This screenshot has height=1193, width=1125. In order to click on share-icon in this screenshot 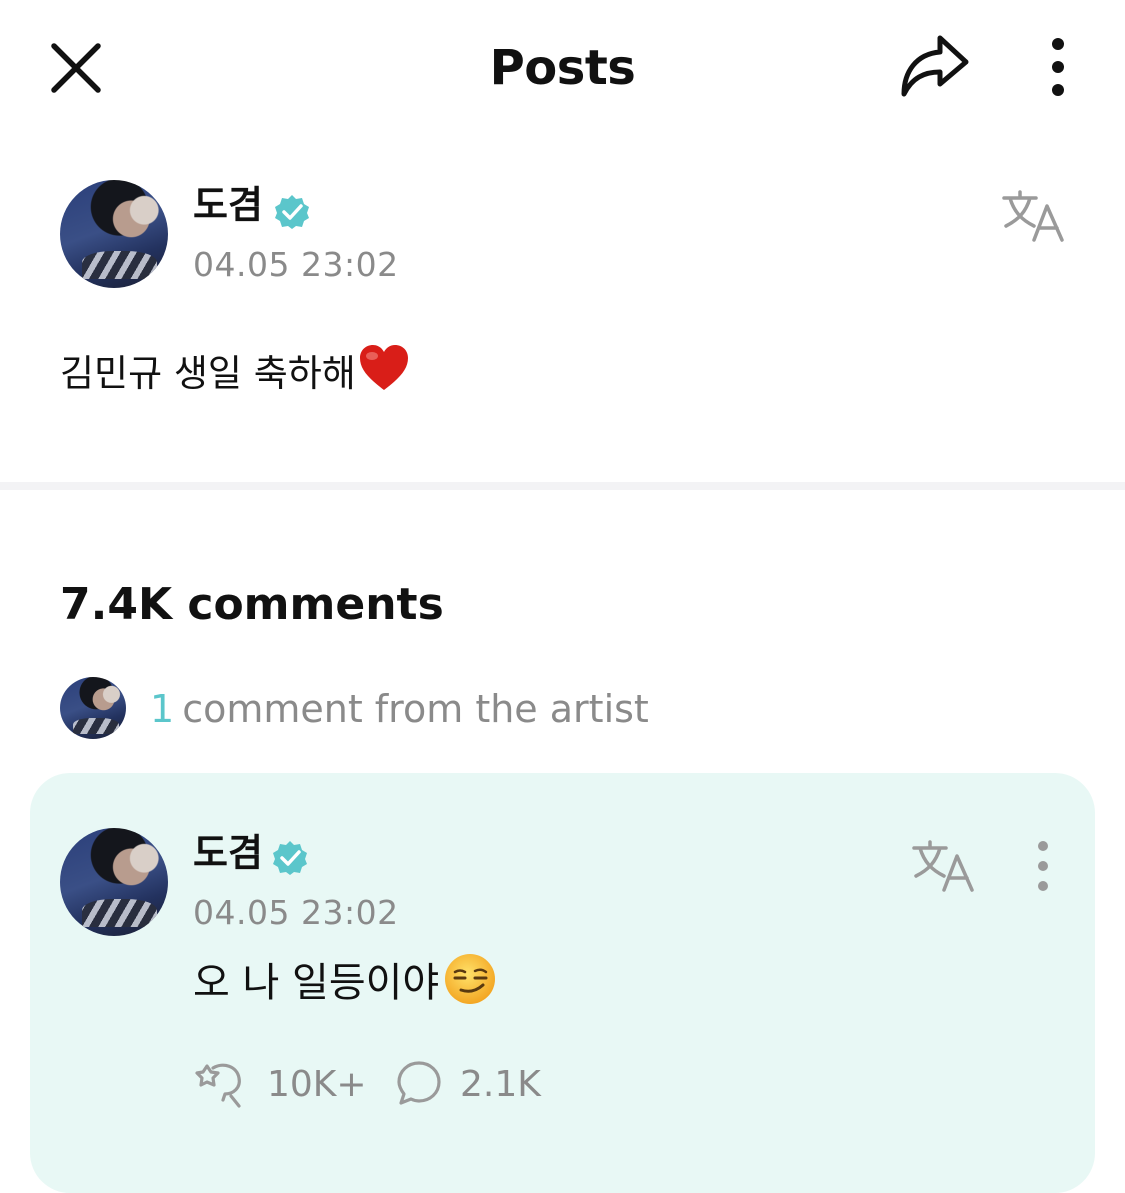, I will do `click(934, 66)`.